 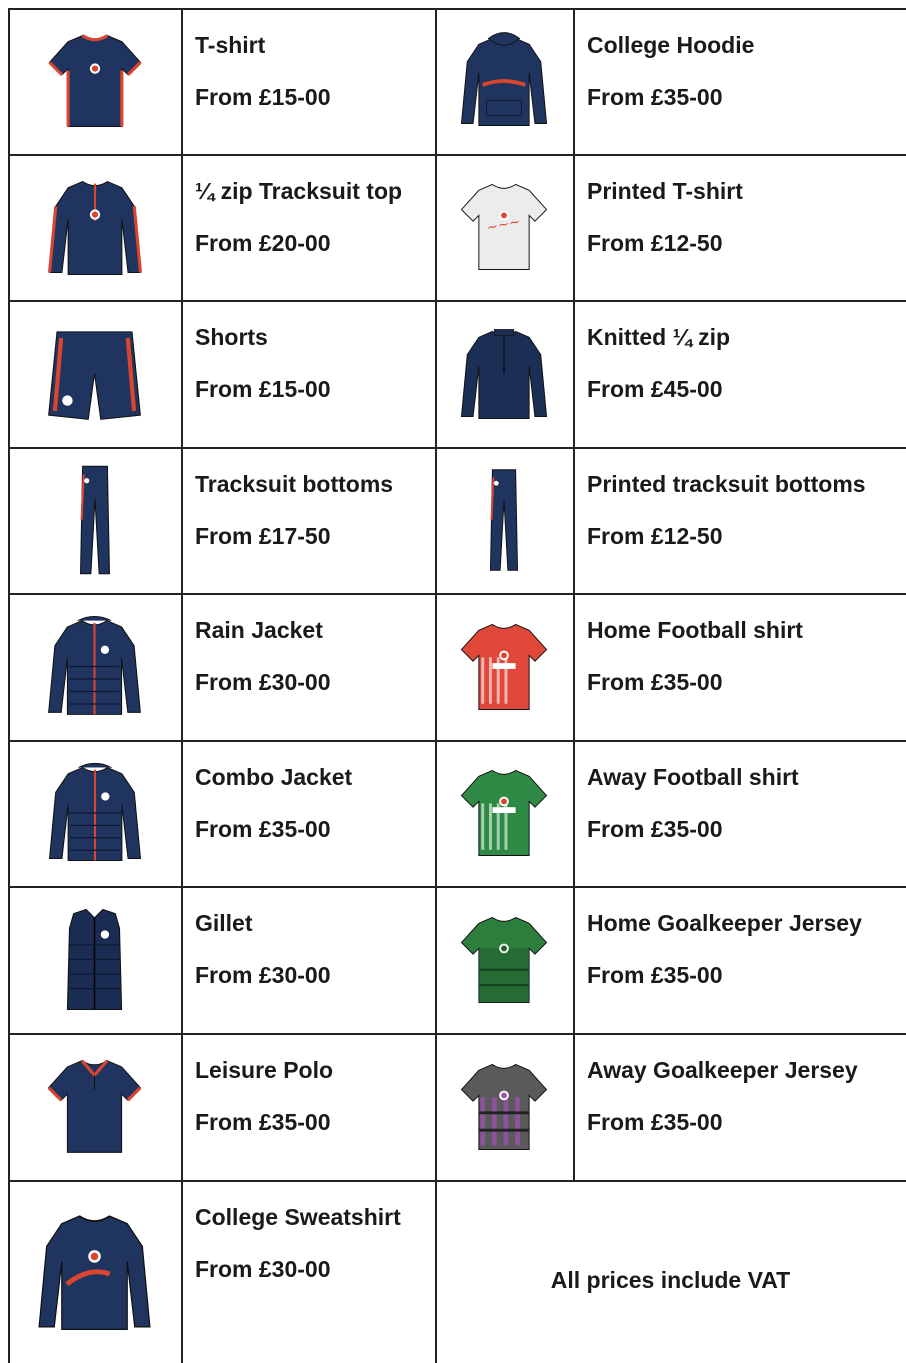 What do you see at coordinates (739, 813) in the screenshot?
I see `product-info-cell: Away Football shirt From £35-00` at bounding box center [739, 813].